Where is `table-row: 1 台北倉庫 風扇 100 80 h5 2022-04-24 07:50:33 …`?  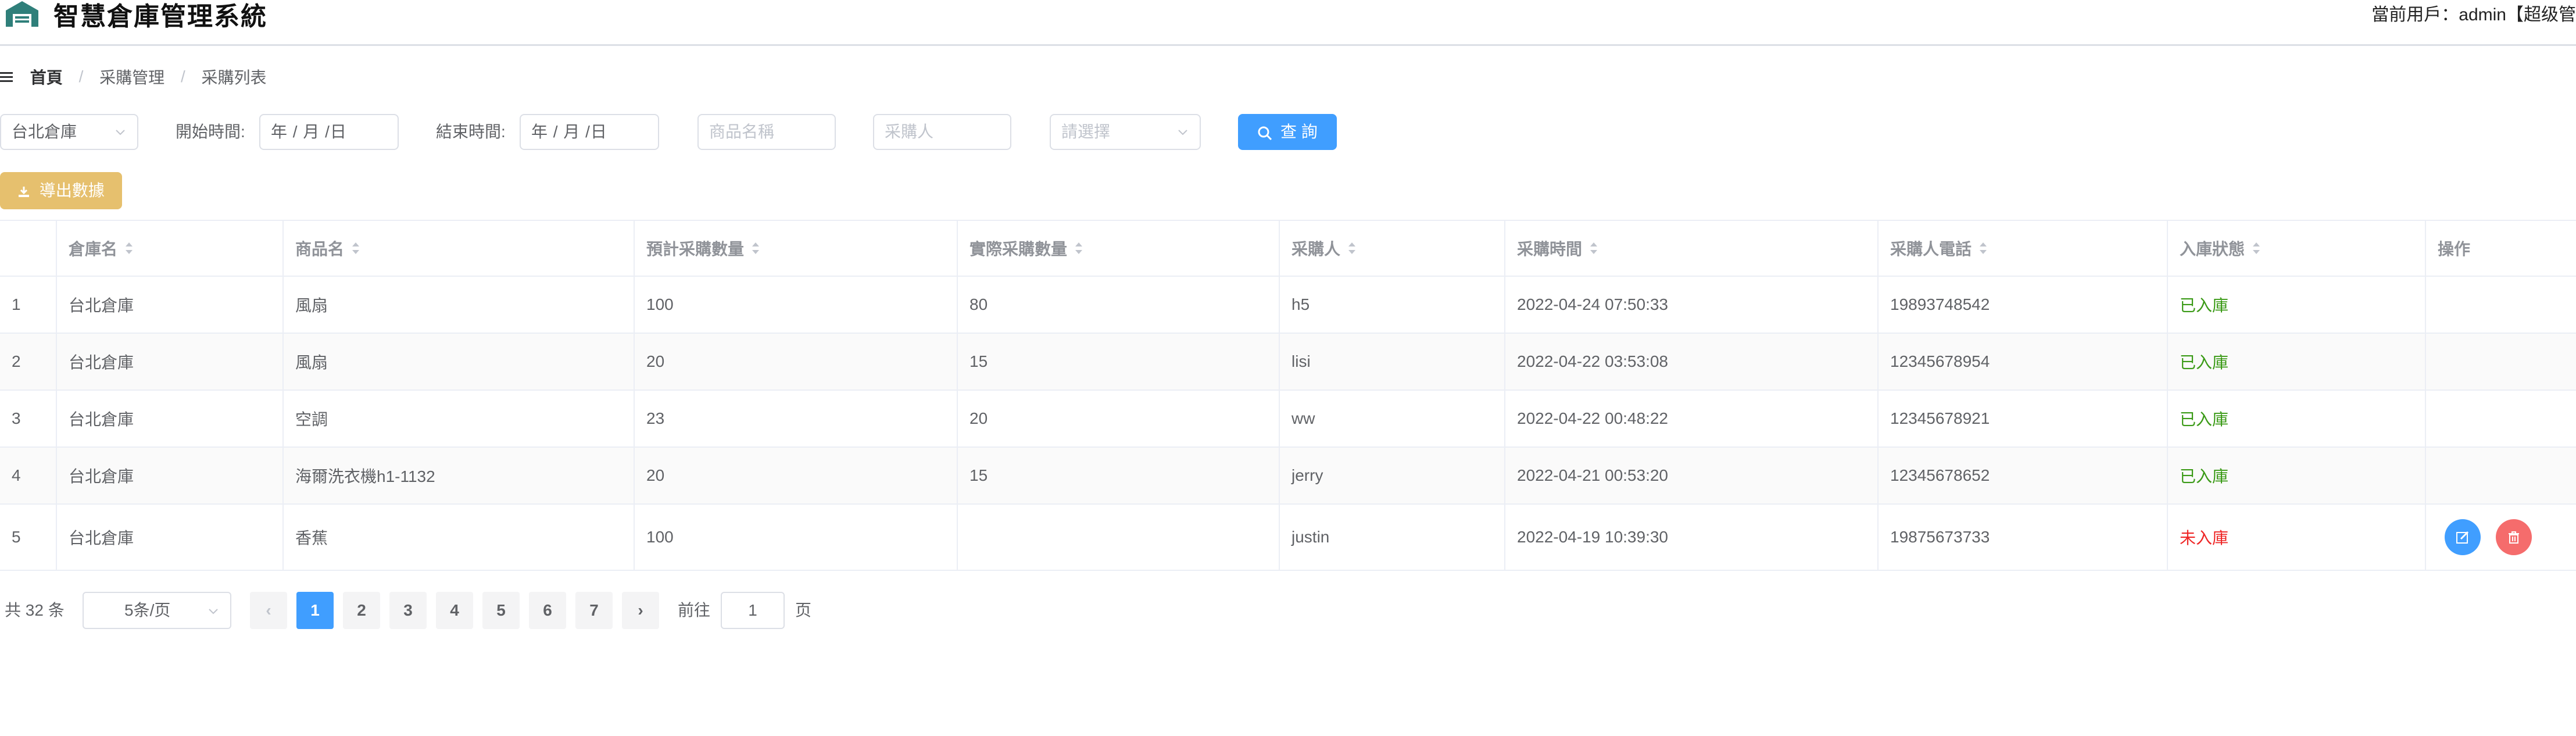 table-row: 1 台北倉庫 風扇 100 80 h5 2022-04-24 07:50:33 … is located at coordinates (1288, 305).